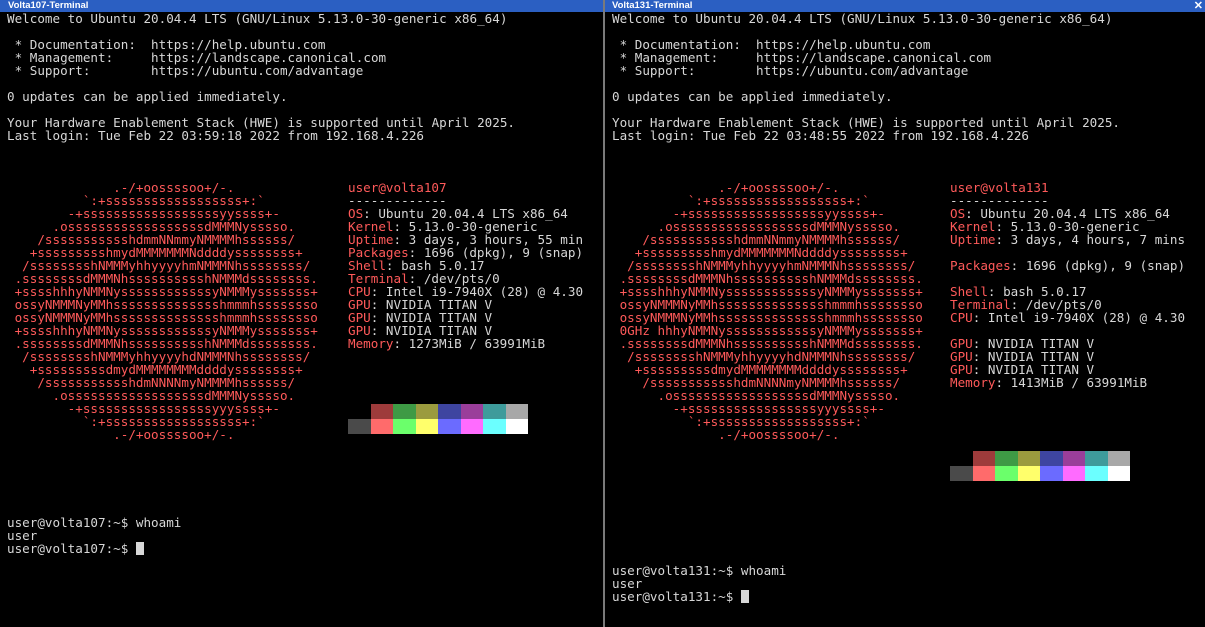 This screenshot has width=1205, height=627. Describe the element at coordinates (1090, 239) in the screenshot. I see `info-value: : 3 days, 4 hours, 7 mins` at that location.